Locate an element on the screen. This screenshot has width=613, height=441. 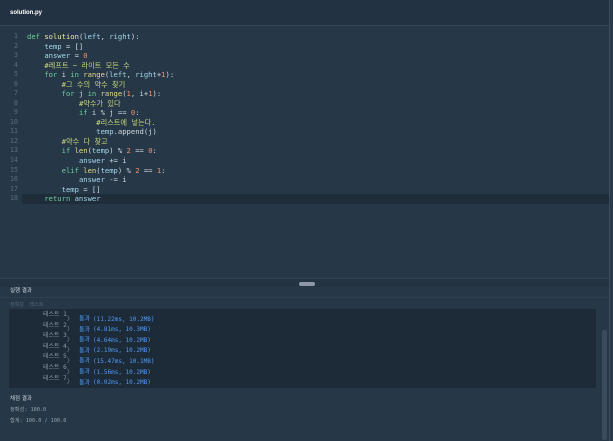
total-score: 합계: 100.0 / 100.0 is located at coordinates (38, 421).